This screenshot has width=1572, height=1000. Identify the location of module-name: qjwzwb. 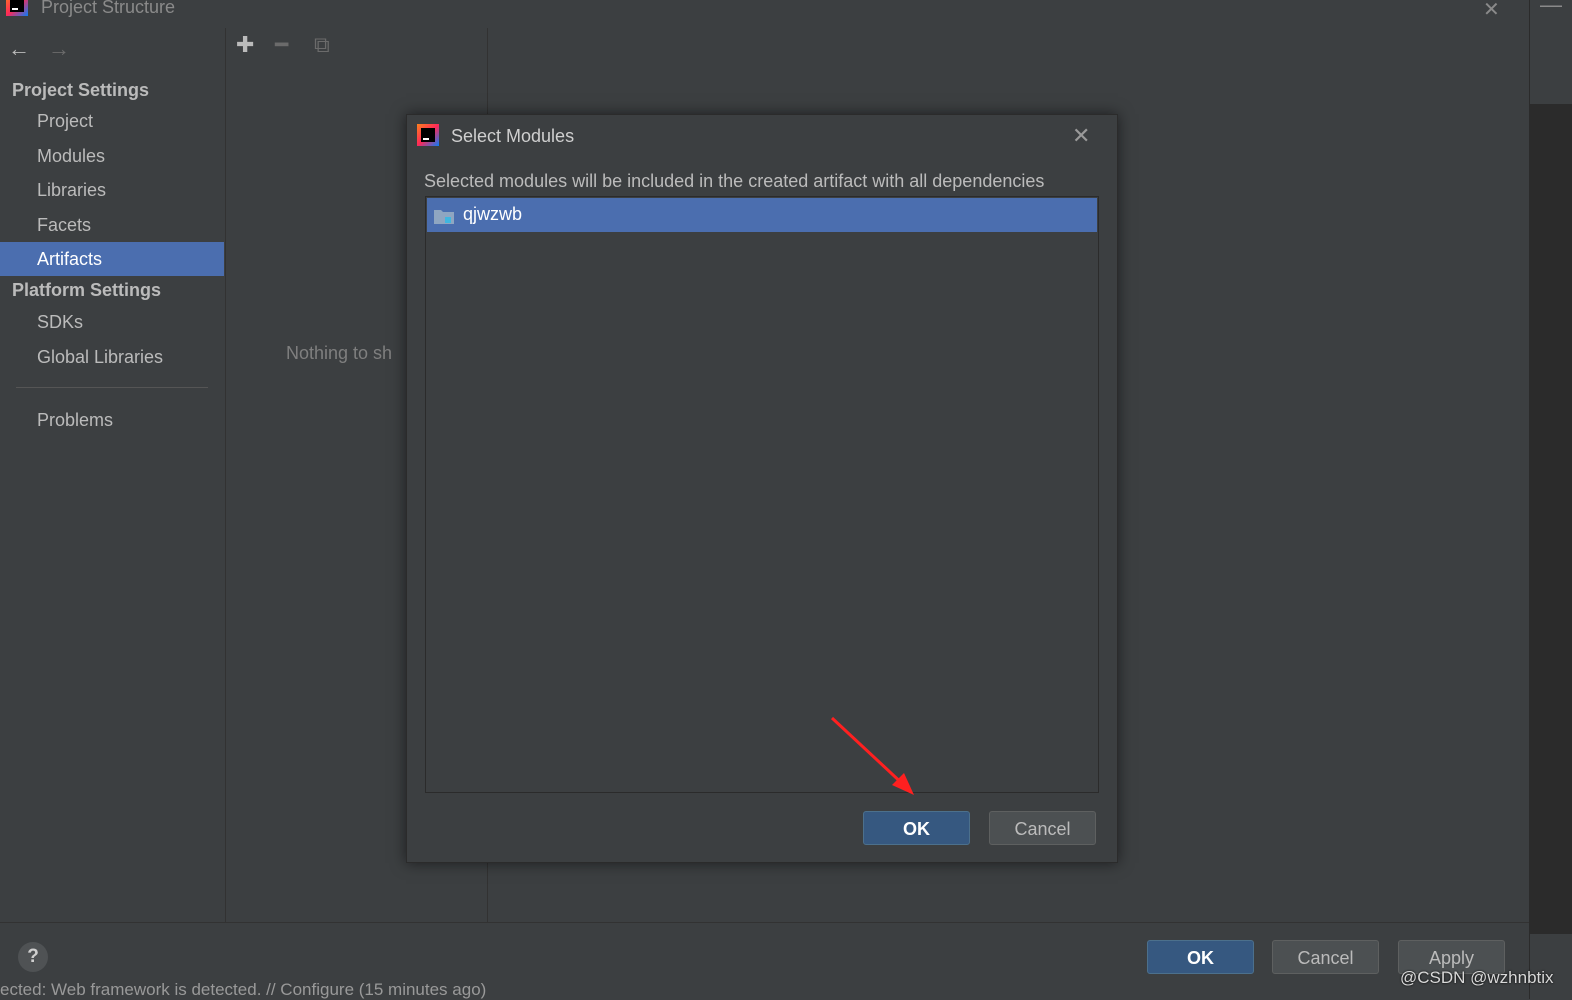
(493, 214).